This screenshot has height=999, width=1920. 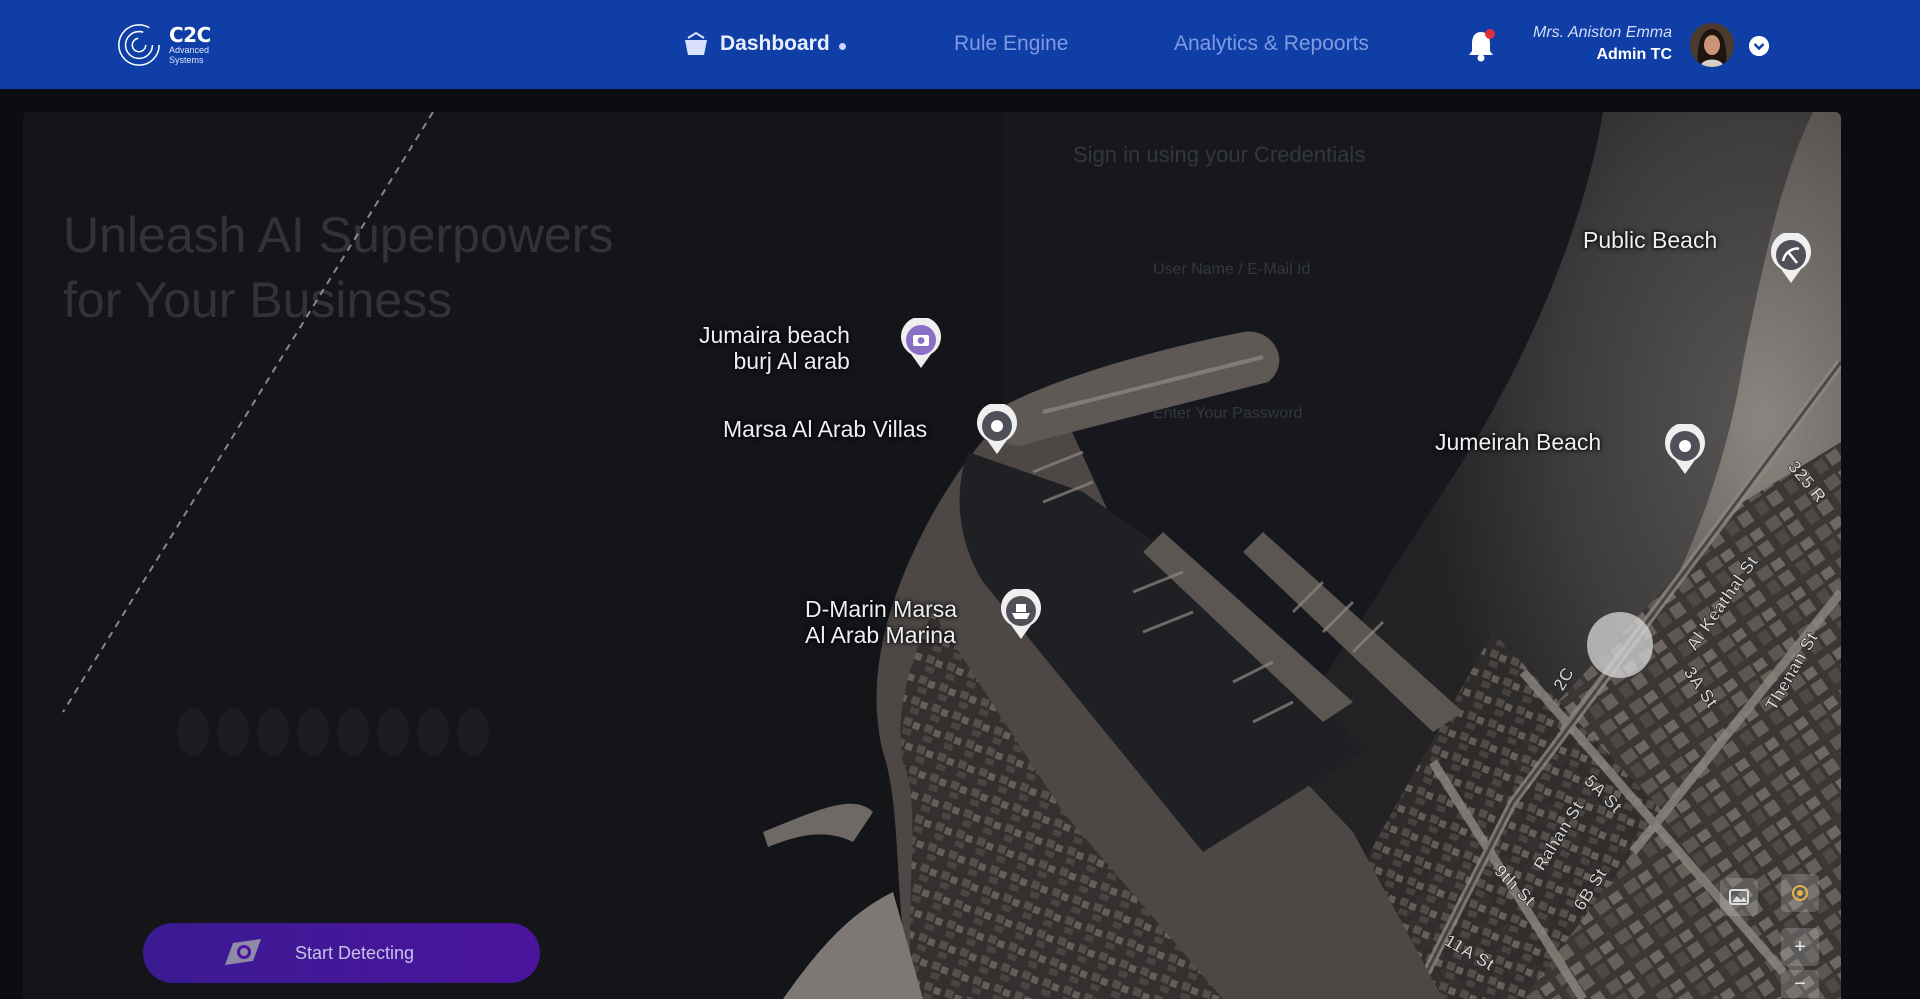 What do you see at coordinates (825, 429) in the screenshot?
I see `poi-label-marsa-villas: Marsa Al Arab Villas` at bounding box center [825, 429].